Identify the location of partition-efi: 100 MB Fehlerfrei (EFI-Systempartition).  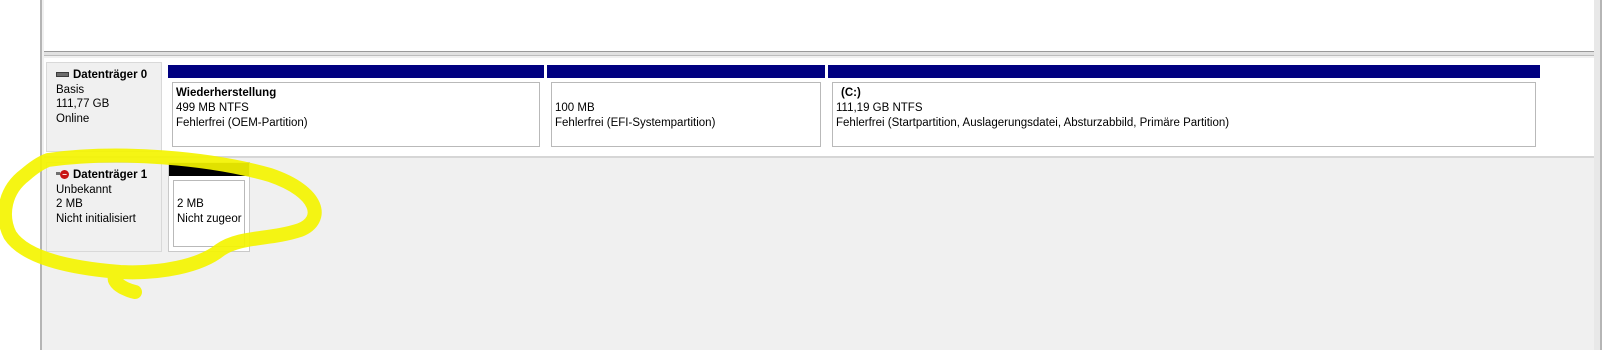
(686, 108).